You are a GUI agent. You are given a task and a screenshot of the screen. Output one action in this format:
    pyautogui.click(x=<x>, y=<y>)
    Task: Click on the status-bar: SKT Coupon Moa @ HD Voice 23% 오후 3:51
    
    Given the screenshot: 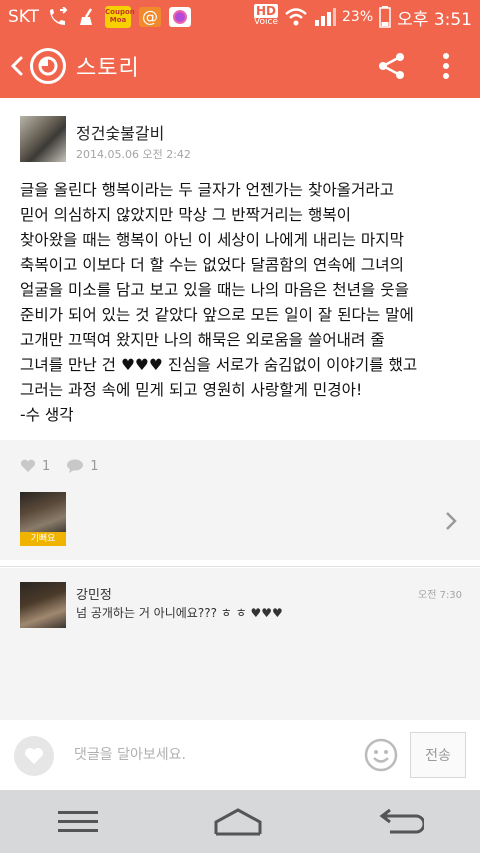 What is the action you would take?
    pyautogui.click(x=240, y=17)
    